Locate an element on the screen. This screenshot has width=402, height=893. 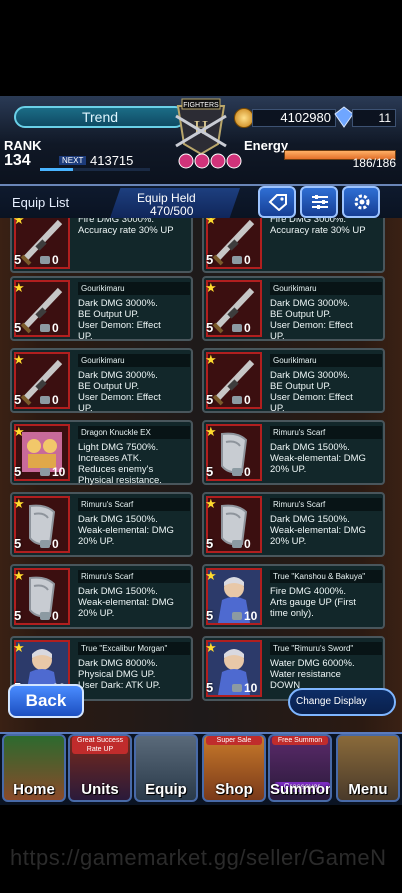
orbs-icon is located at coordinates (210, 161).